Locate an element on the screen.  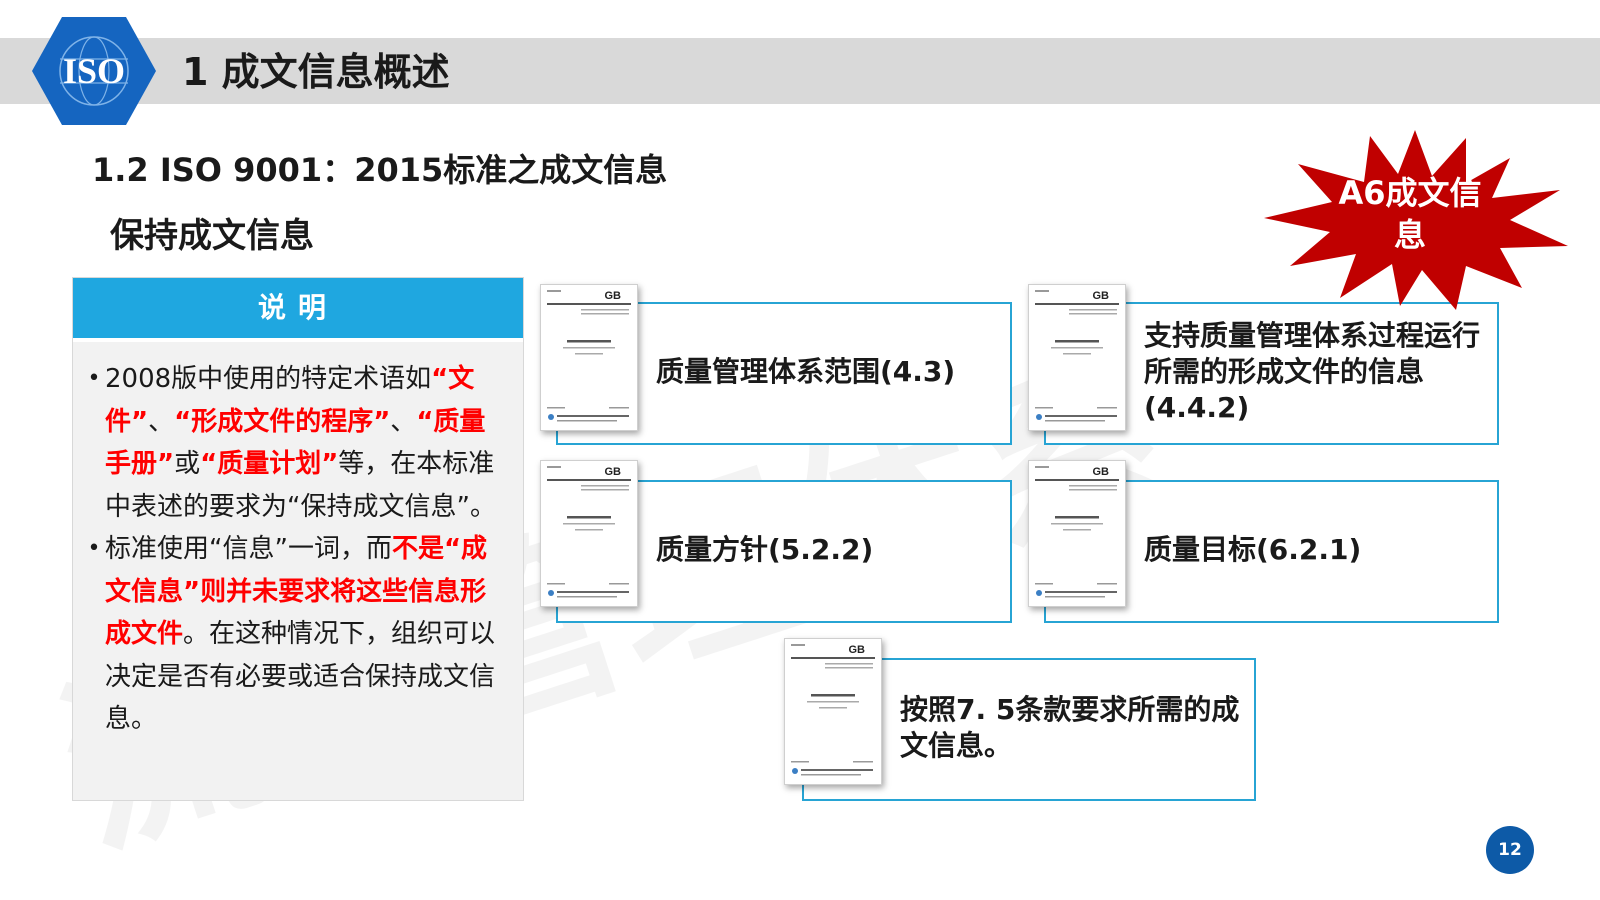
card-label: 支持质量管理体系过程运行所需的形成文件的信息(4.4.2) is located at coordinates (1312, 371).